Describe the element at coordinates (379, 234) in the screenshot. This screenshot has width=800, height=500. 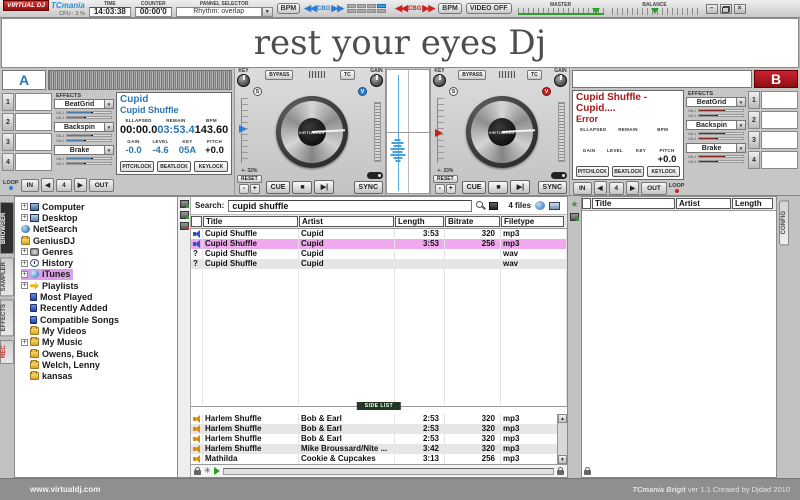
I see `track-row: Cupid Shuffle Cupid 3:53 320 mp3` at that location.